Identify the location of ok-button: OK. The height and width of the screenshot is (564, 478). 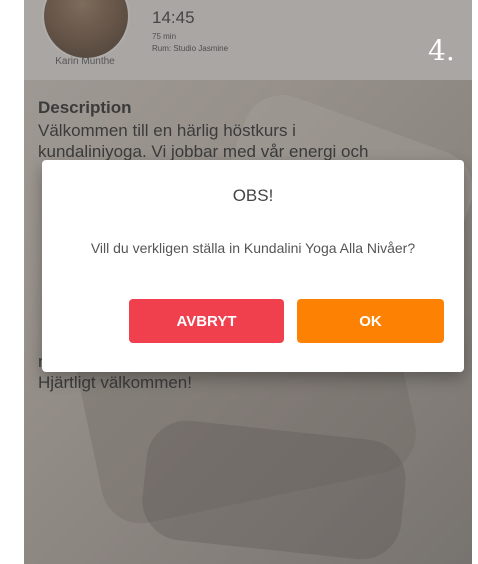
(370, 321).